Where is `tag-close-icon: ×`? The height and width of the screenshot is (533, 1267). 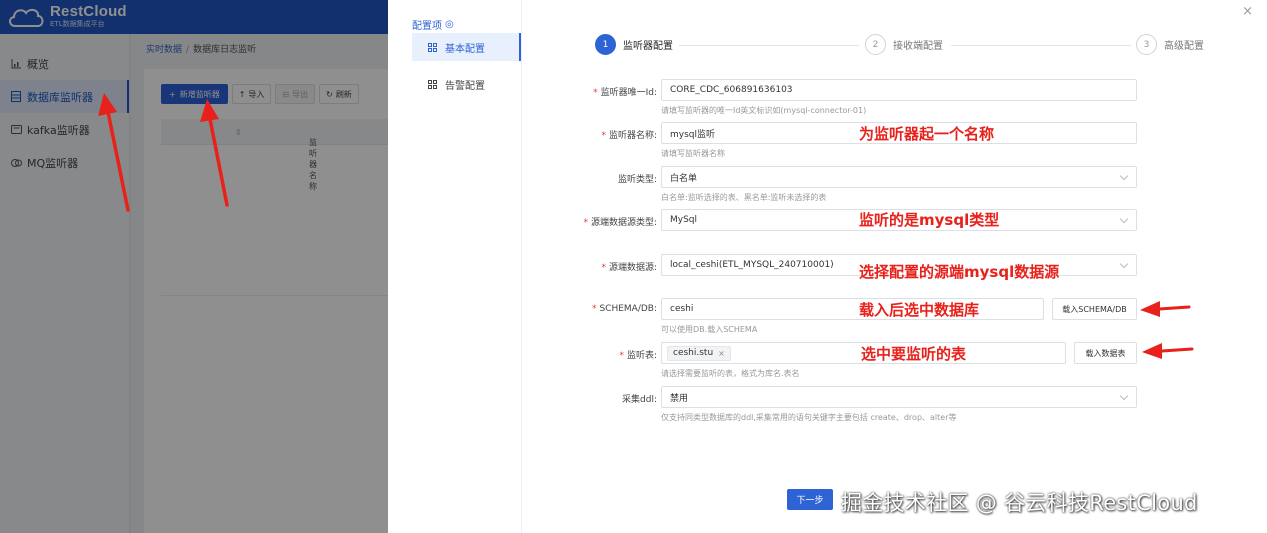 tag-close-icon: × is located at coordinates (721, 353).